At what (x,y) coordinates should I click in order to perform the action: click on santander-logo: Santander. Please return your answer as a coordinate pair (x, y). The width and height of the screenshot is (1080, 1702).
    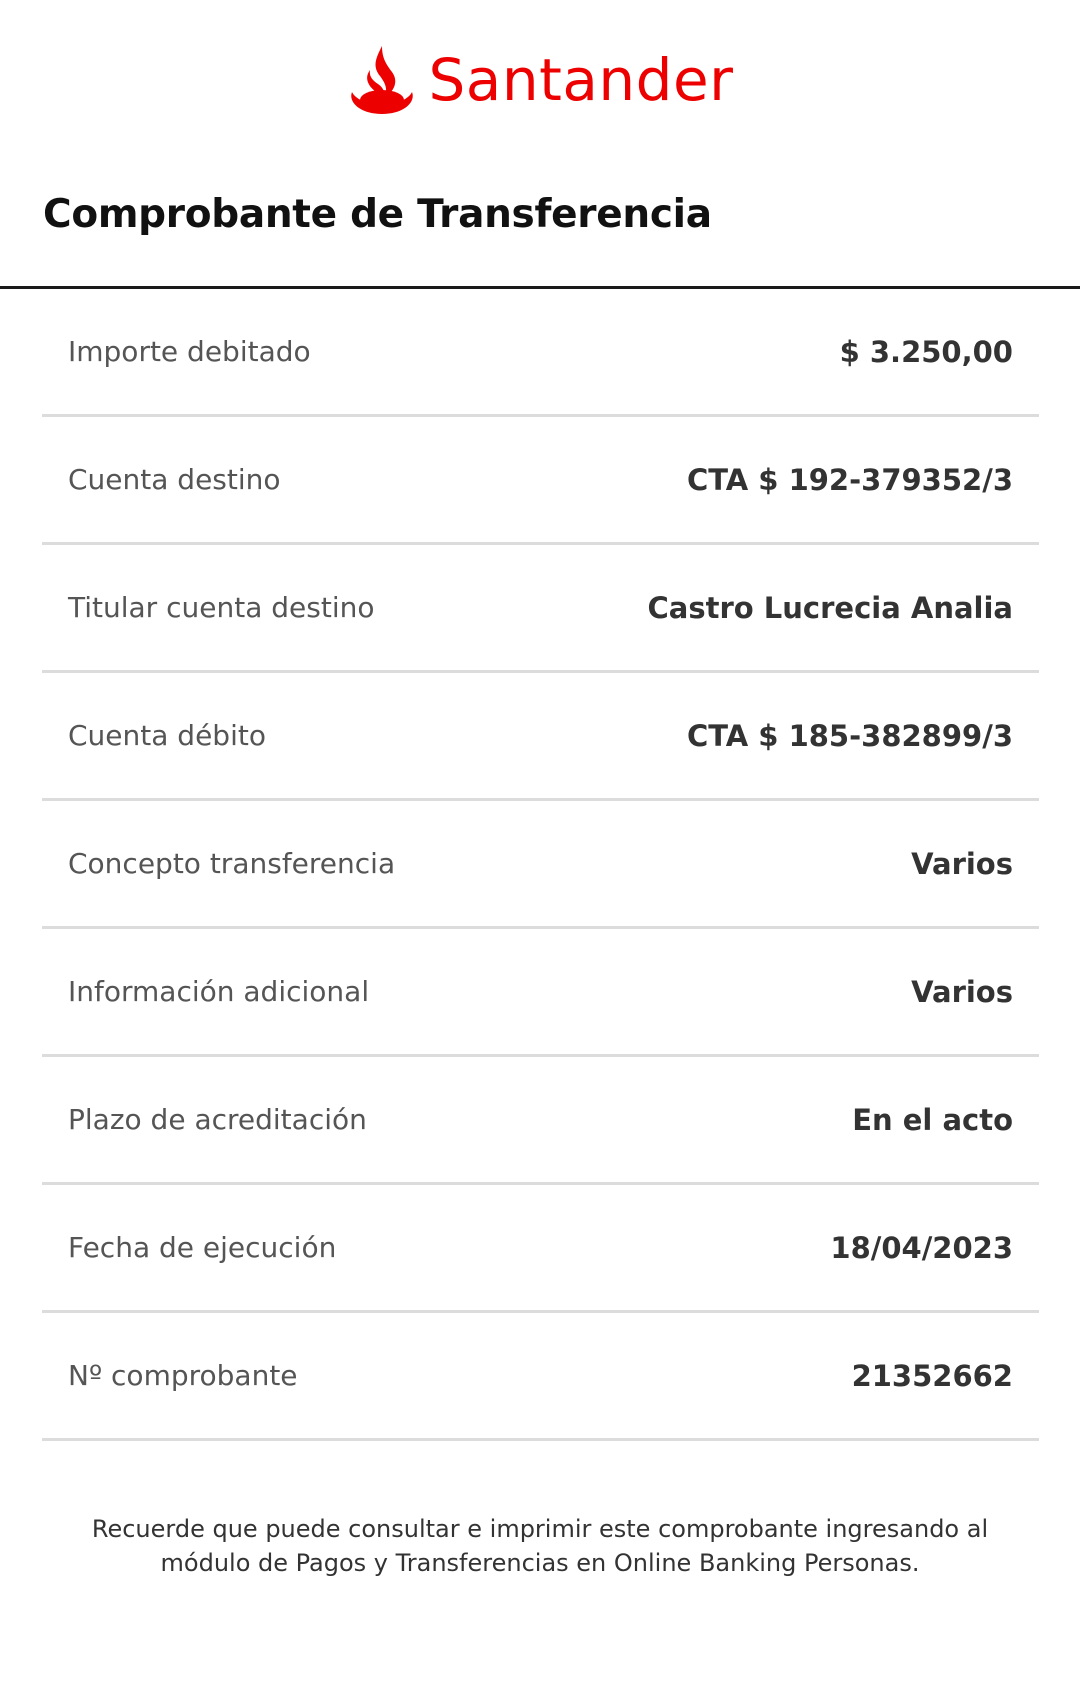
    Looking at the image, I should click on (540, 80).